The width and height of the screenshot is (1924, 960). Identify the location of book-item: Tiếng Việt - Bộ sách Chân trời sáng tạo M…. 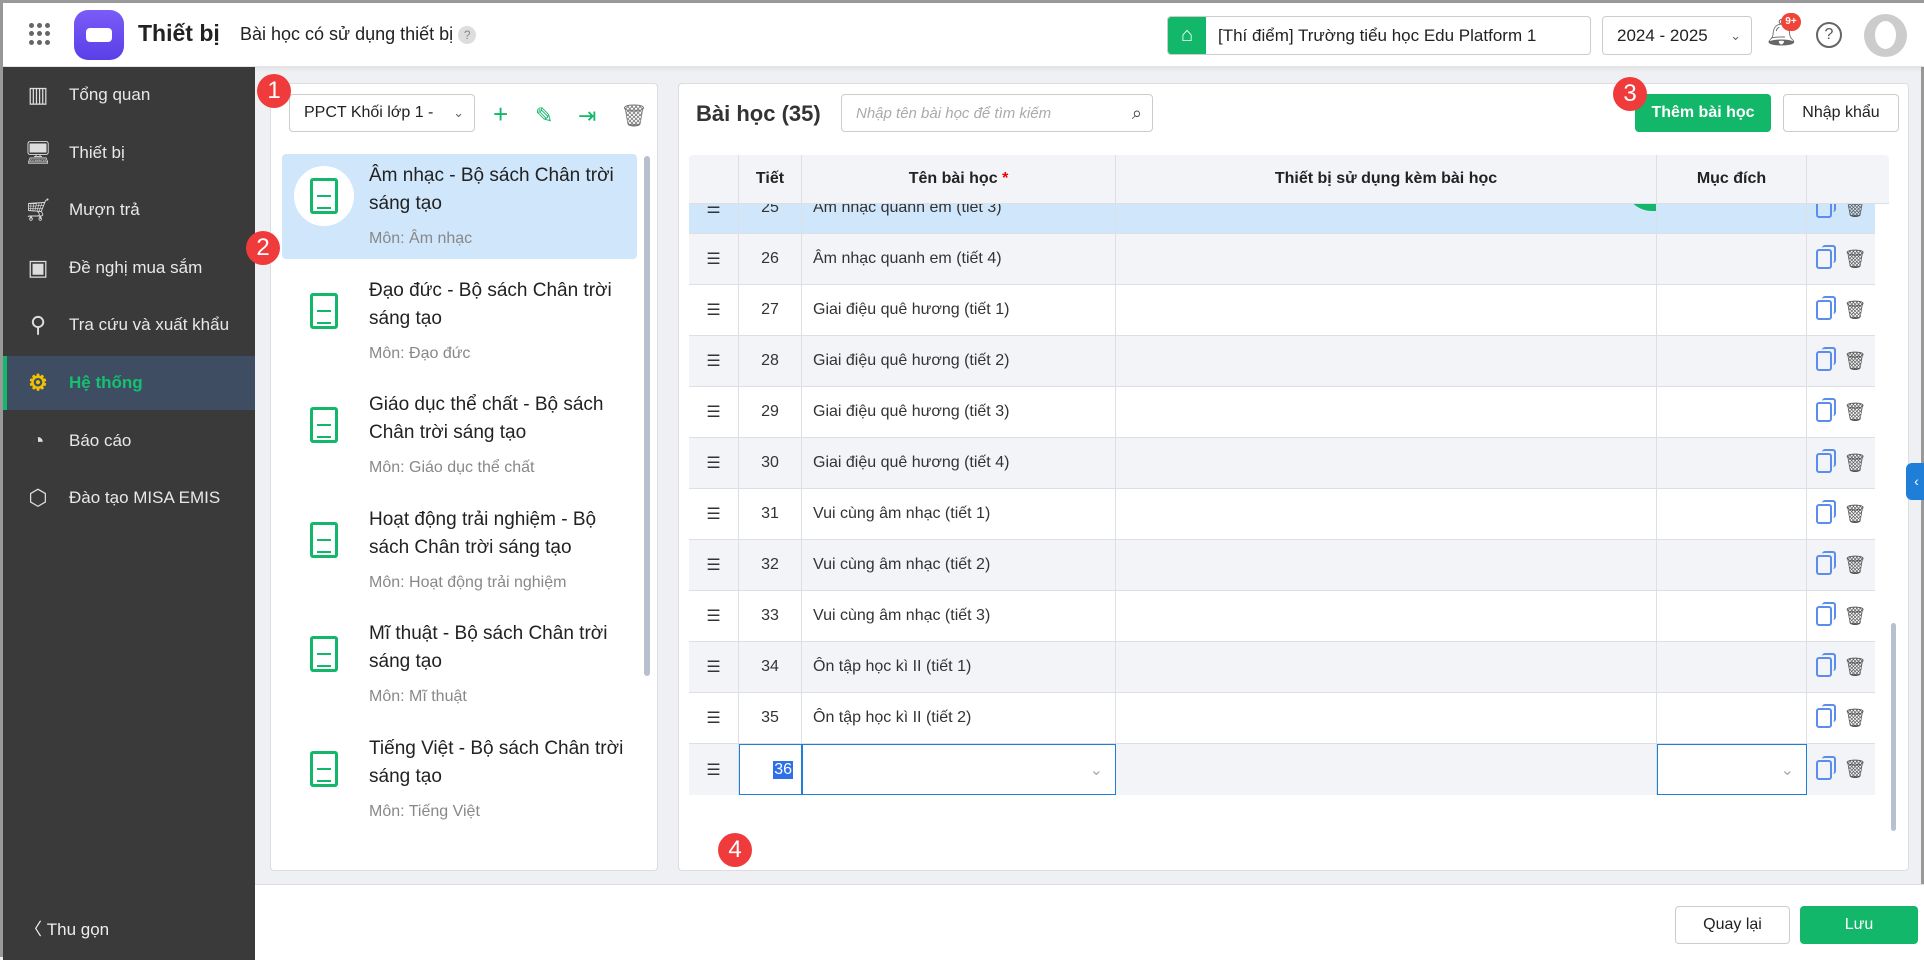
(459, 779).